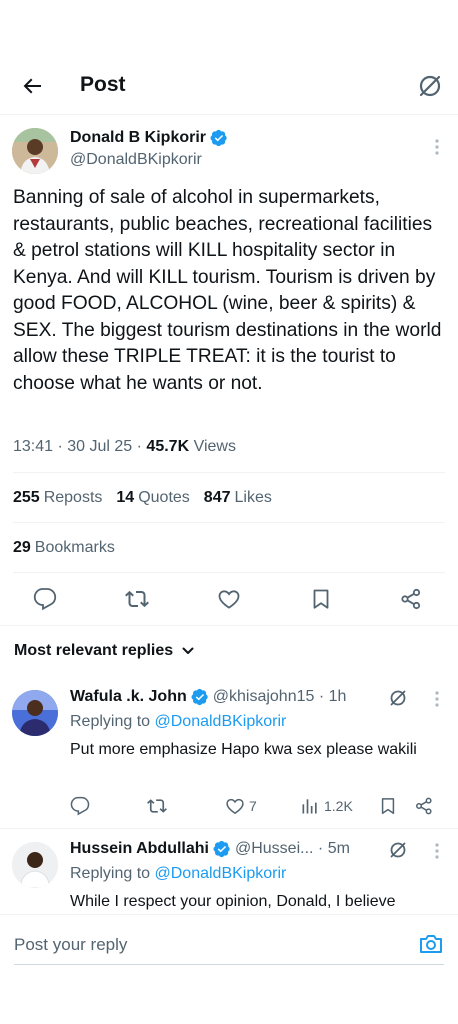 Image resolution: width=458 pixels, height=1024 pixels. I want to click on post-meta: 13:41 · 30 Jul 25 · 45.7K Views, so click(124, 447).